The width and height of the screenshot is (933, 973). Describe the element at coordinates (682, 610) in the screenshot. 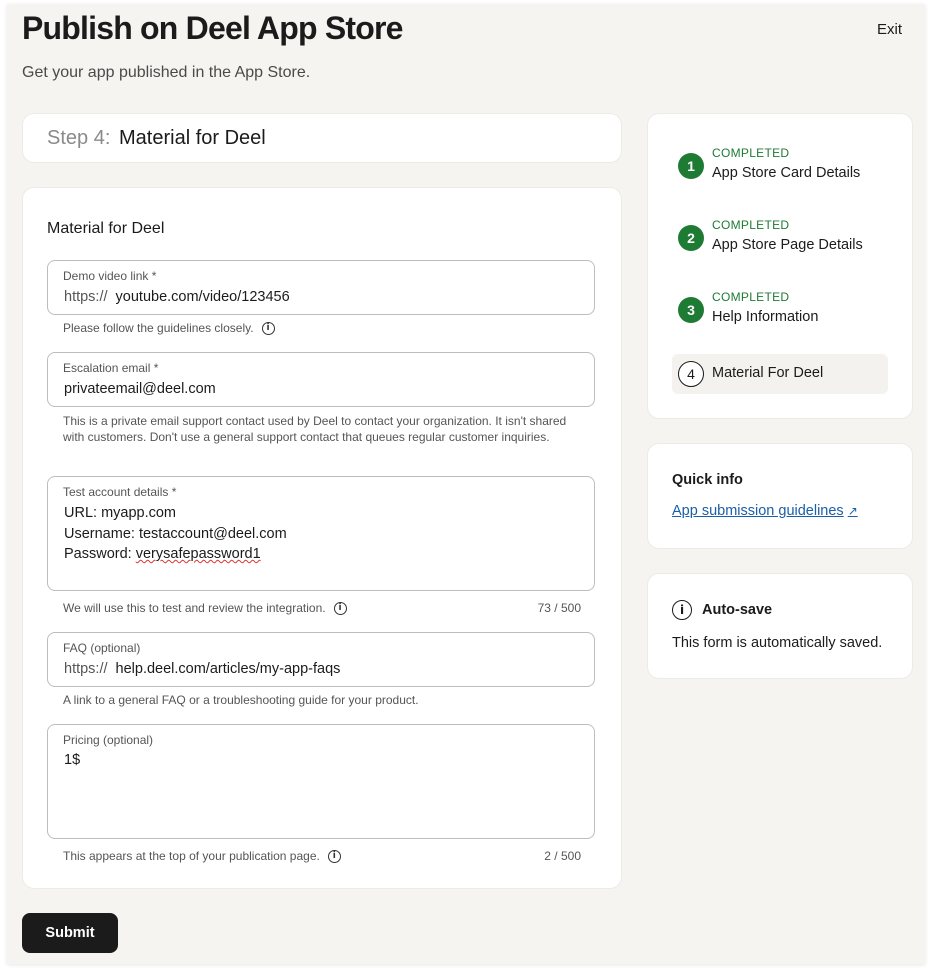

I see `info-circle-icon: i` at that location.